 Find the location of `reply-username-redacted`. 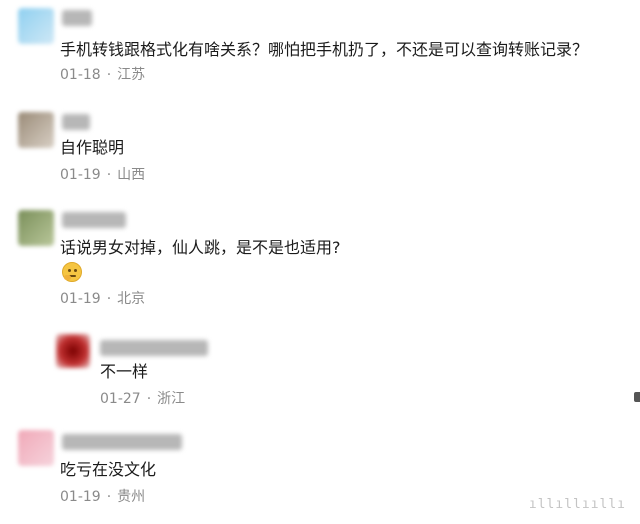

reply-username-redacted is located at coordinates (154, 348).